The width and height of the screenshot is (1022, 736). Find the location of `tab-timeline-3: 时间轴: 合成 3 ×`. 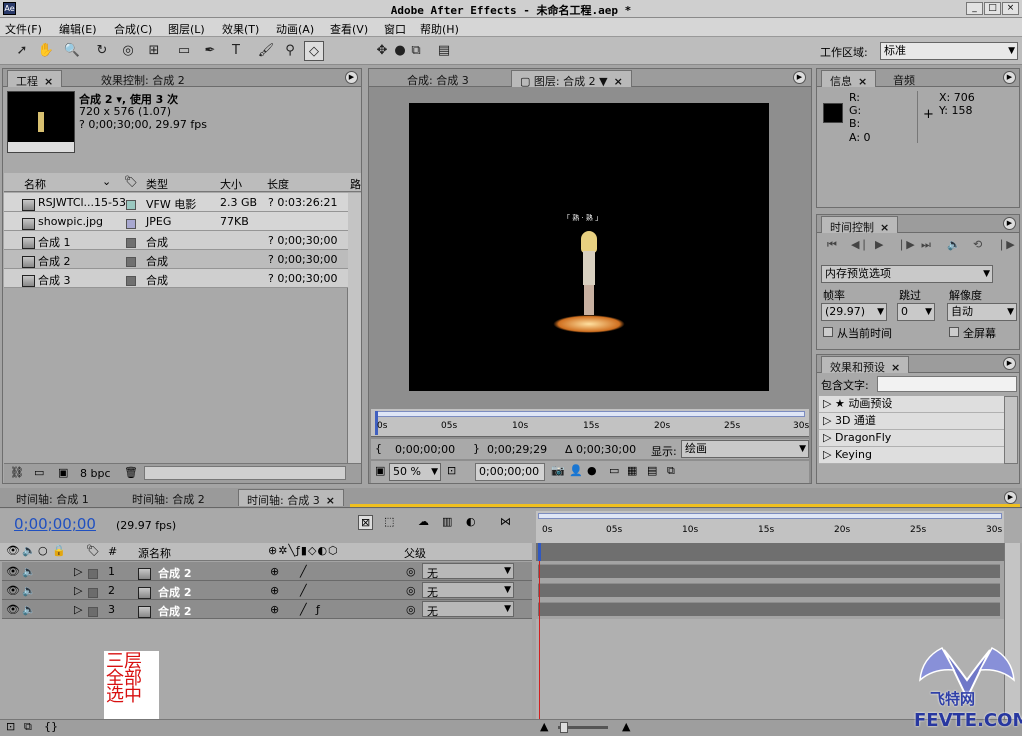

tab-timeline-3: 时间轴: 合成 3 × is located at coordinates (291, 498).